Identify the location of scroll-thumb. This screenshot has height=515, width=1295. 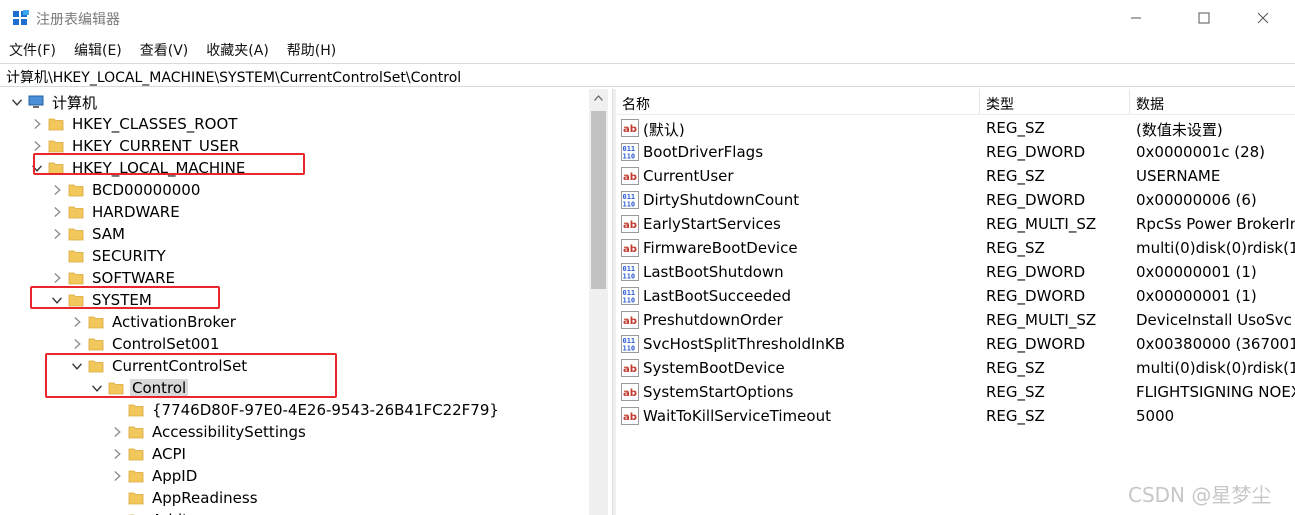
(598, 200).